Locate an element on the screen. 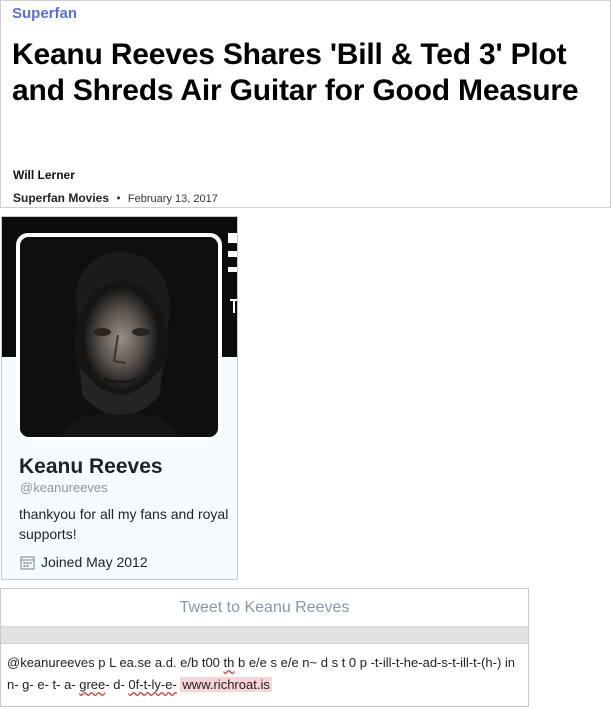 Image resolution: width=611 pixels, height=709 pixels. avatar-frame is located at coordinates (119, 337).